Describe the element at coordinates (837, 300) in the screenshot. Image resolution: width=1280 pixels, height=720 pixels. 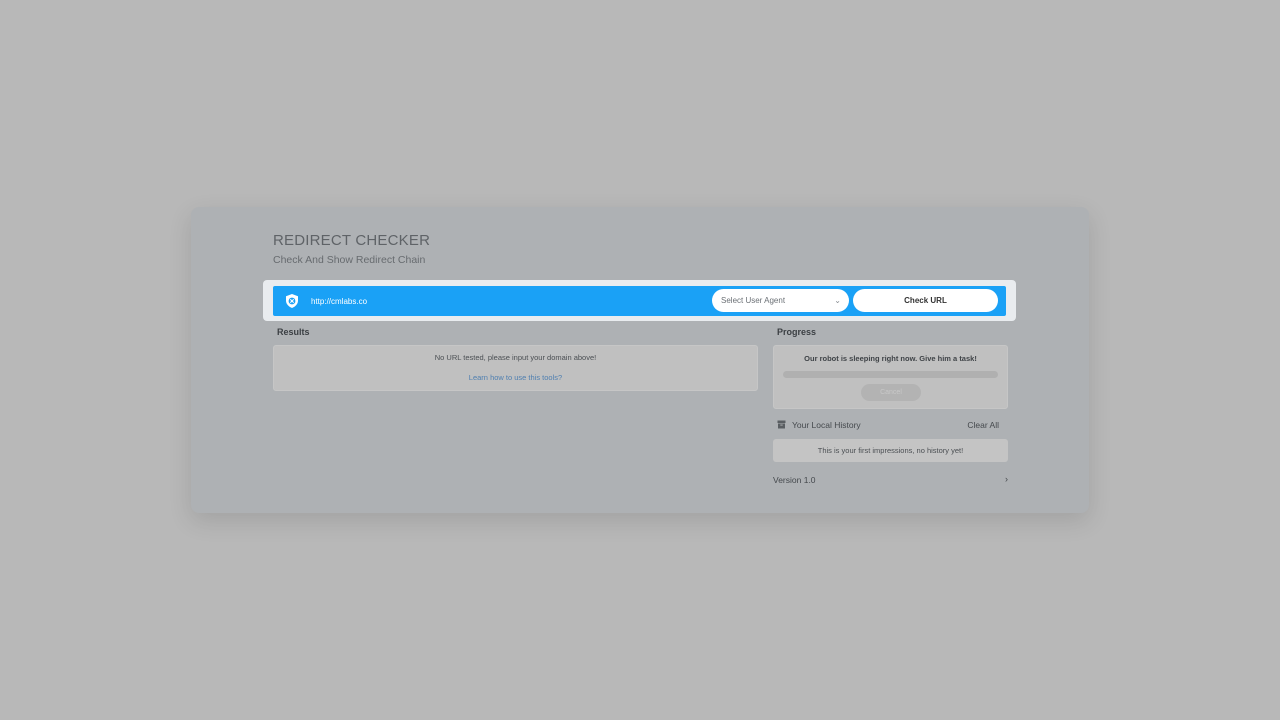
I see `chevron-down-icon: ⌄` at that location.